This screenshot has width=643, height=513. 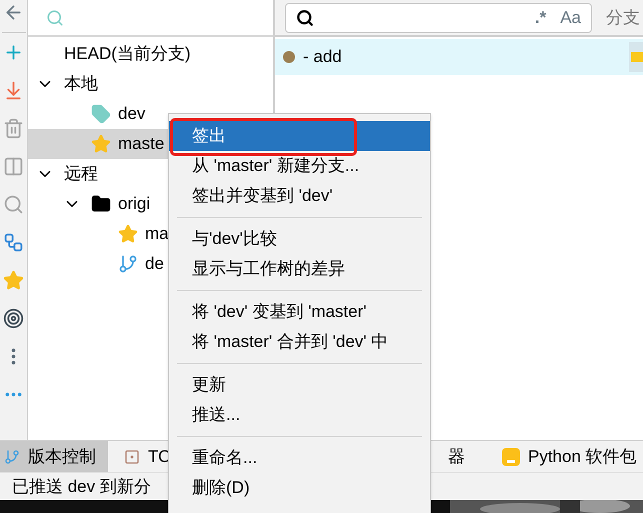 I want to click on tree-label: ma, so click(x=157, y=234).